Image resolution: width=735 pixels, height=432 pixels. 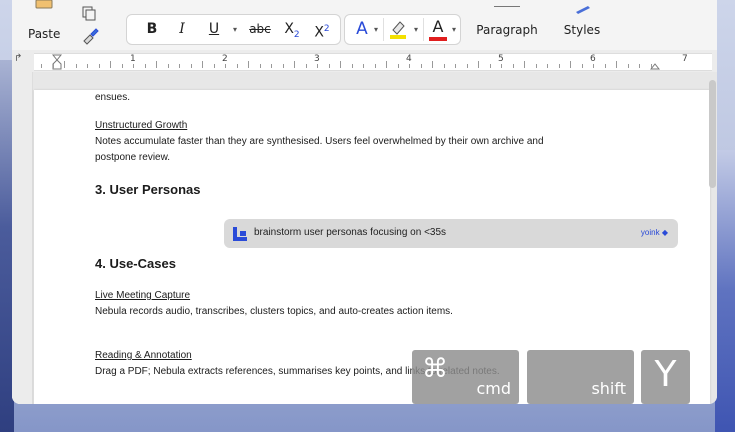 What do you see at coordinates (435, 369) in the screenshot?
I see `command-icon: ⌘` at bounding box center [435, 369].